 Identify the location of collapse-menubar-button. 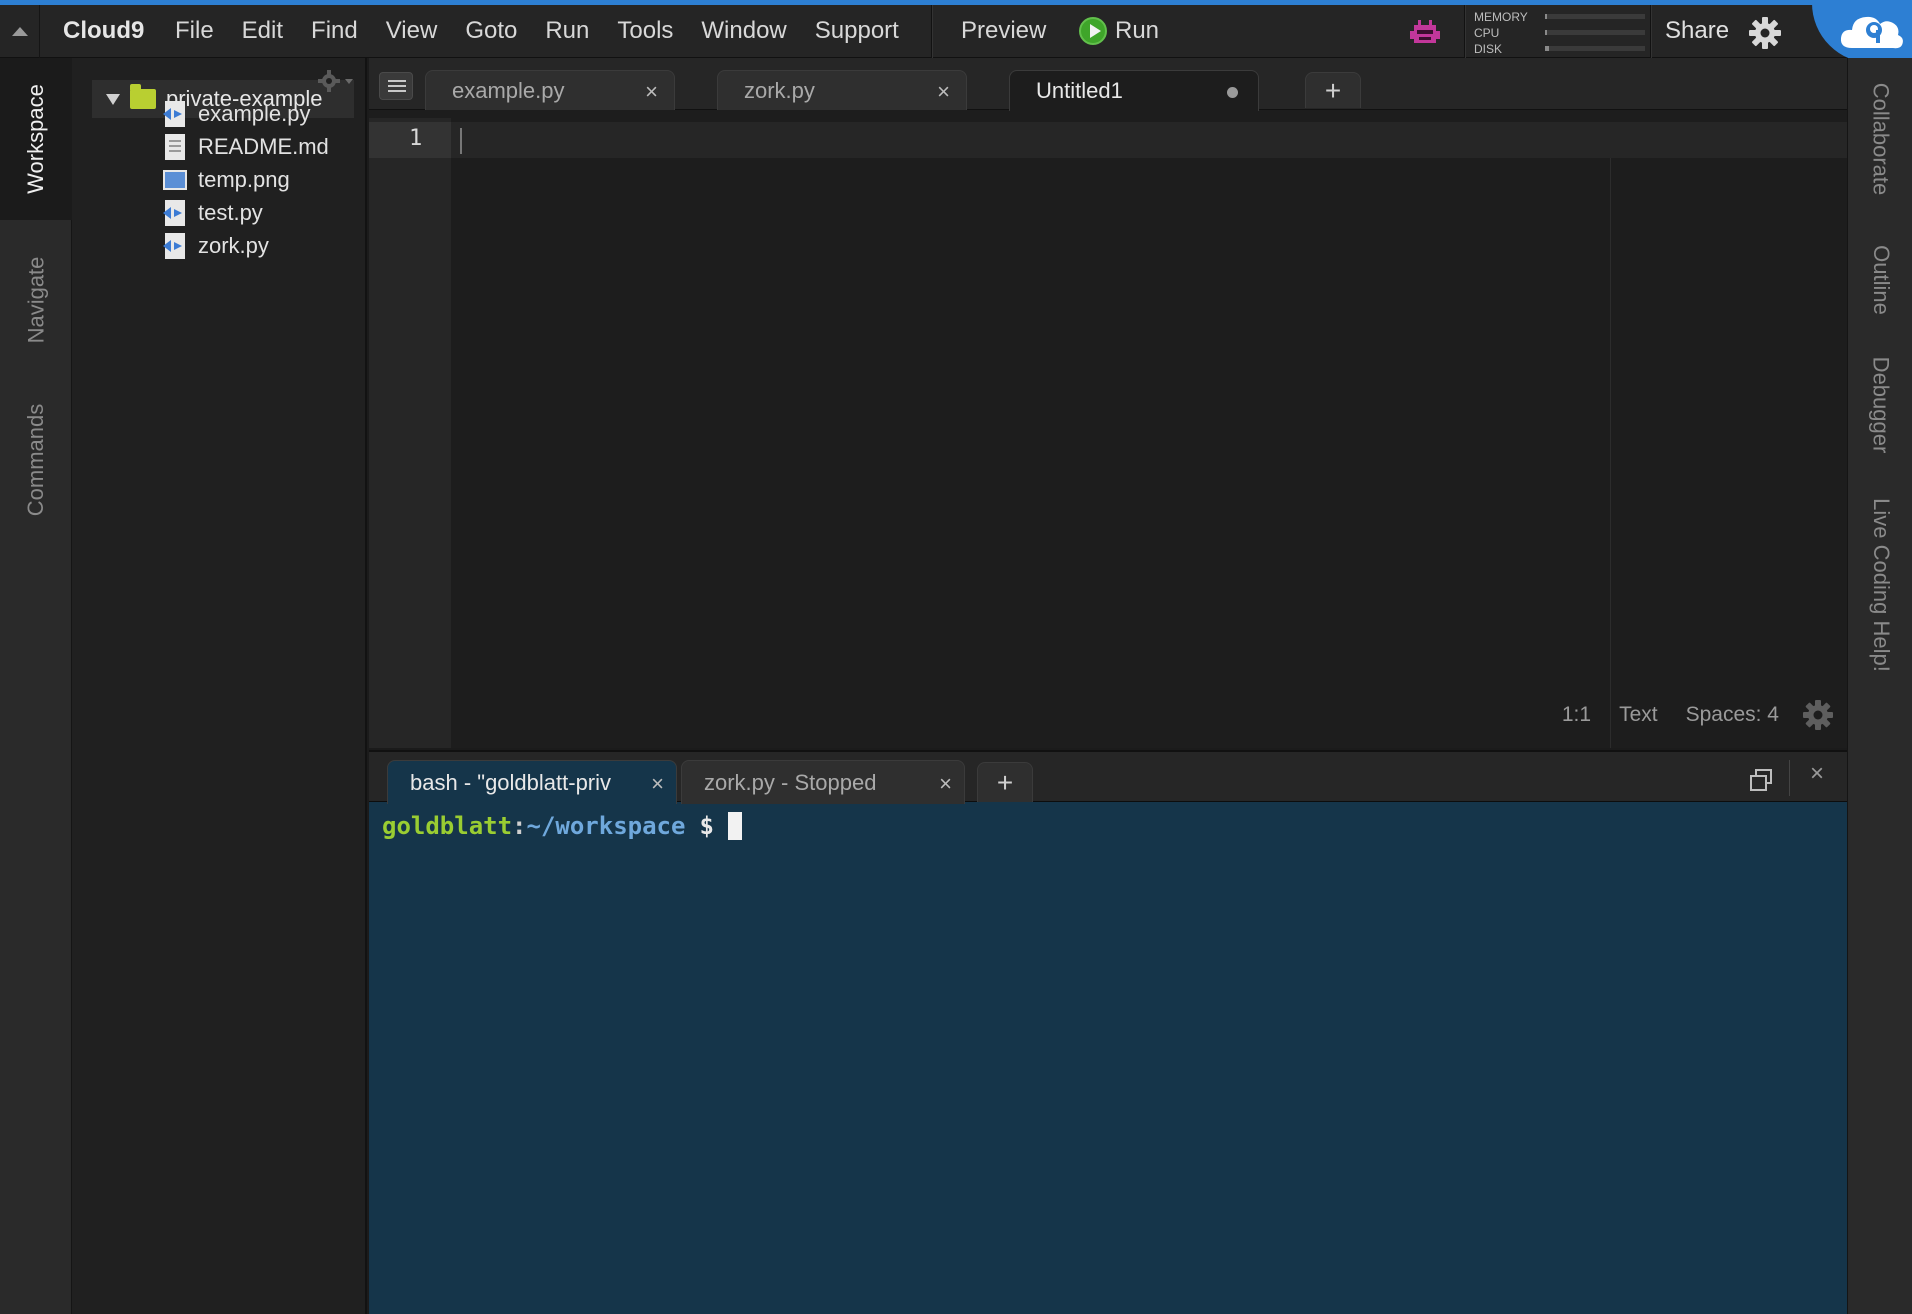
(20, 31).